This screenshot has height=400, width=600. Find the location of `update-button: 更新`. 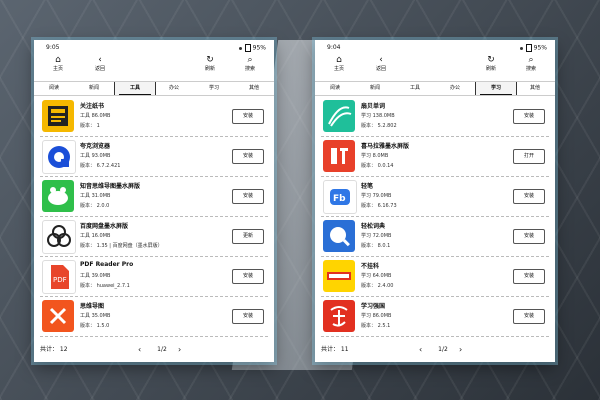

update-button: 更新 is located at coordinates (248, 236).